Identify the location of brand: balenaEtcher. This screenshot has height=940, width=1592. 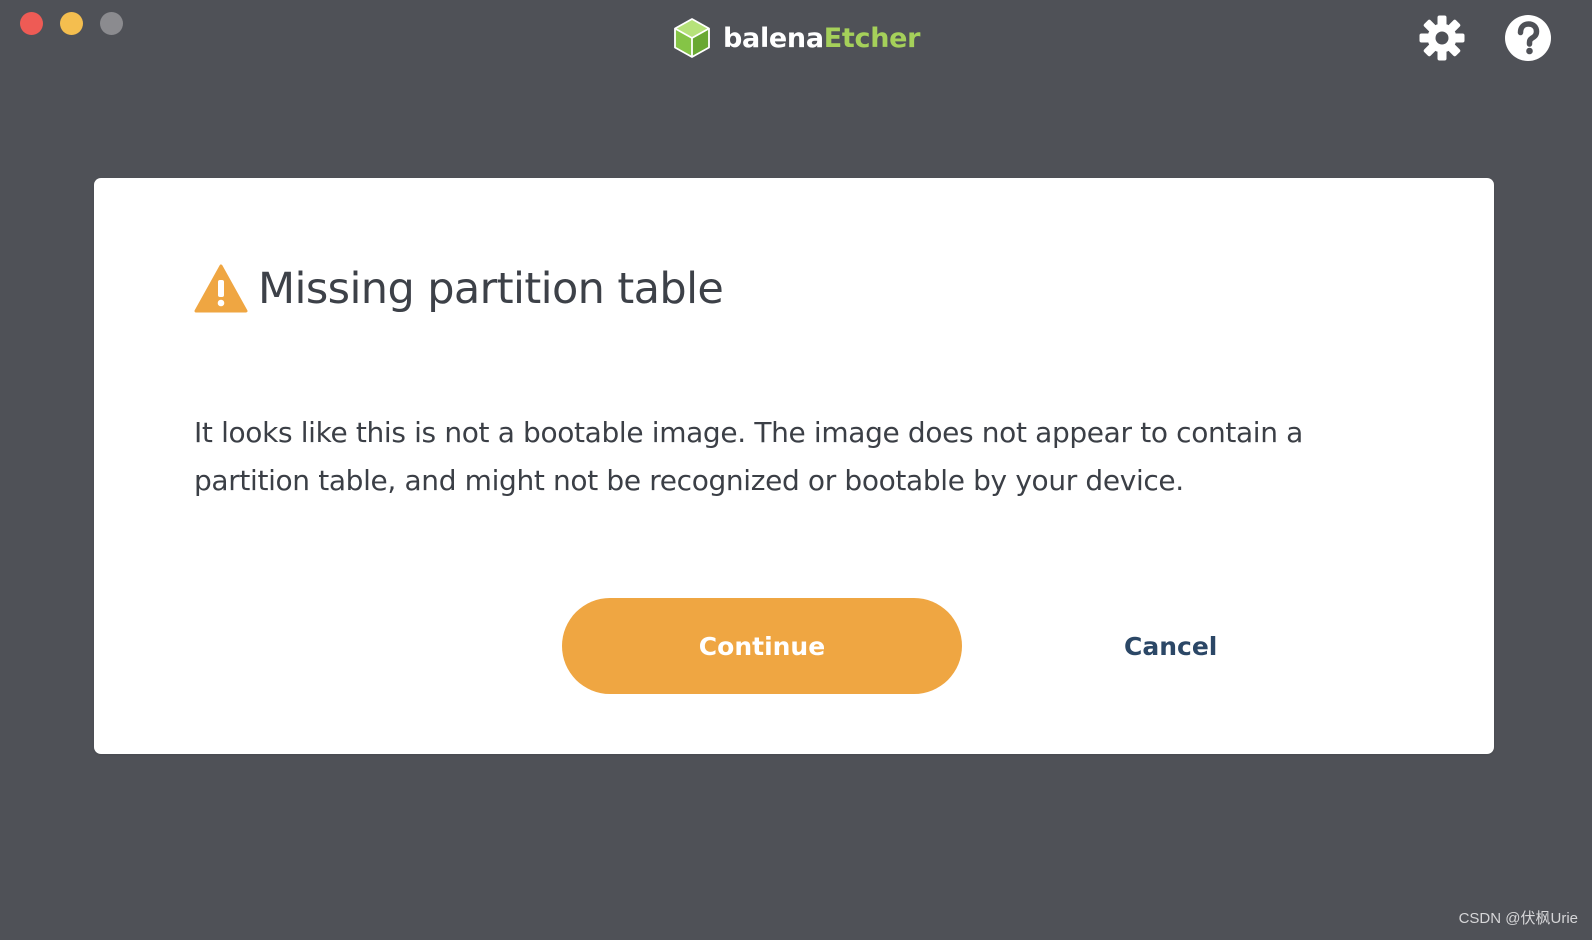
(796, 38).